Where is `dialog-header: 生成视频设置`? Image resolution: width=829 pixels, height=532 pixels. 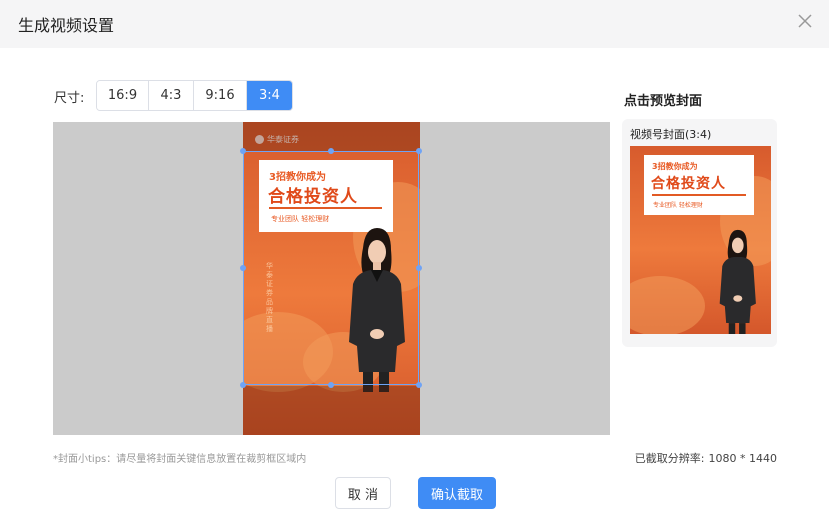 dialog-header: 生成视频设置 is located at coordinates (414, 24).